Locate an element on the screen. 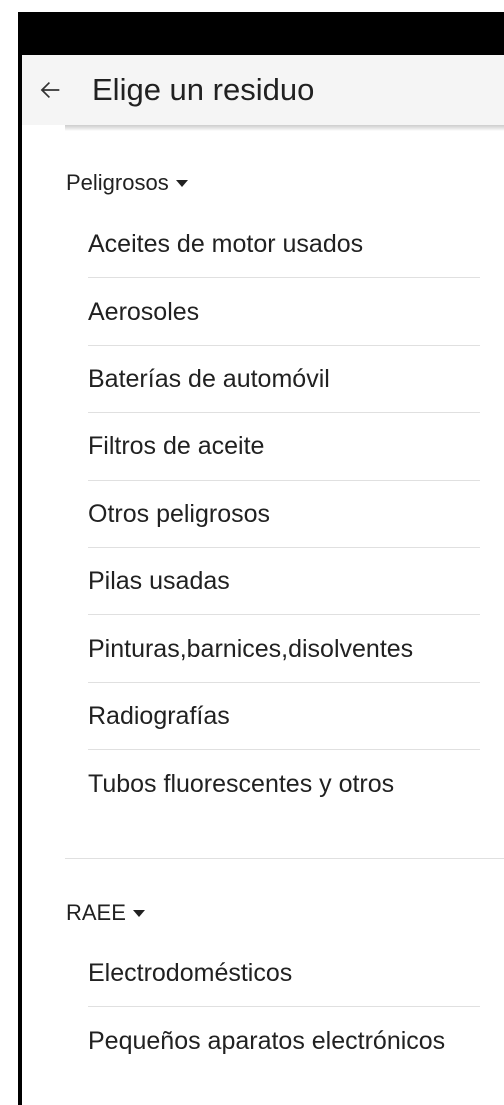  list-item-label: Otros peligrosos is located at coordinates (179, 513).